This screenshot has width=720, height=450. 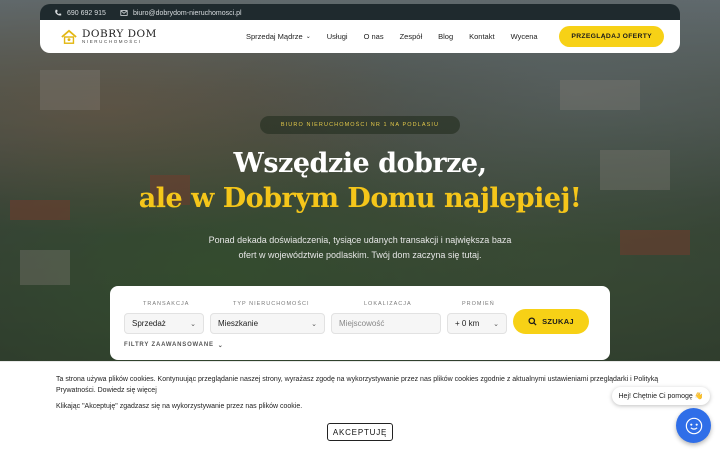 I want to click on nav-item-o-nas: O nas, so click(x=374, y=36).